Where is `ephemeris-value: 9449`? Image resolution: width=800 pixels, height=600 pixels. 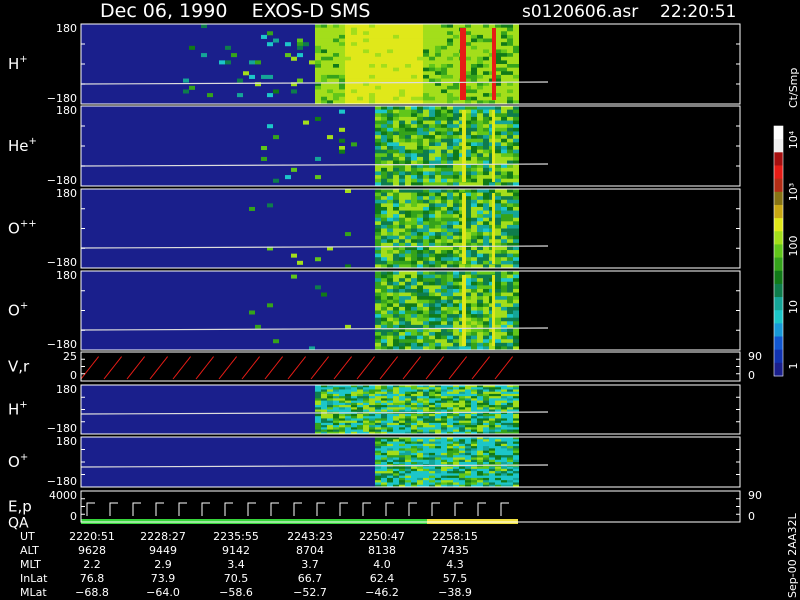 ephemeris-value: 9449 is located at coordinates (163, 550).